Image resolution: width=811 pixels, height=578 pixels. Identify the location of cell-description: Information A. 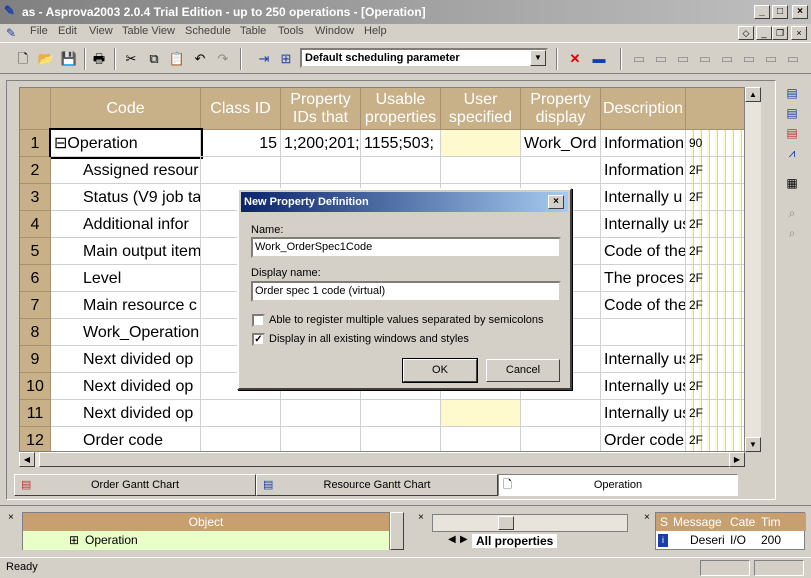
(643, 170).